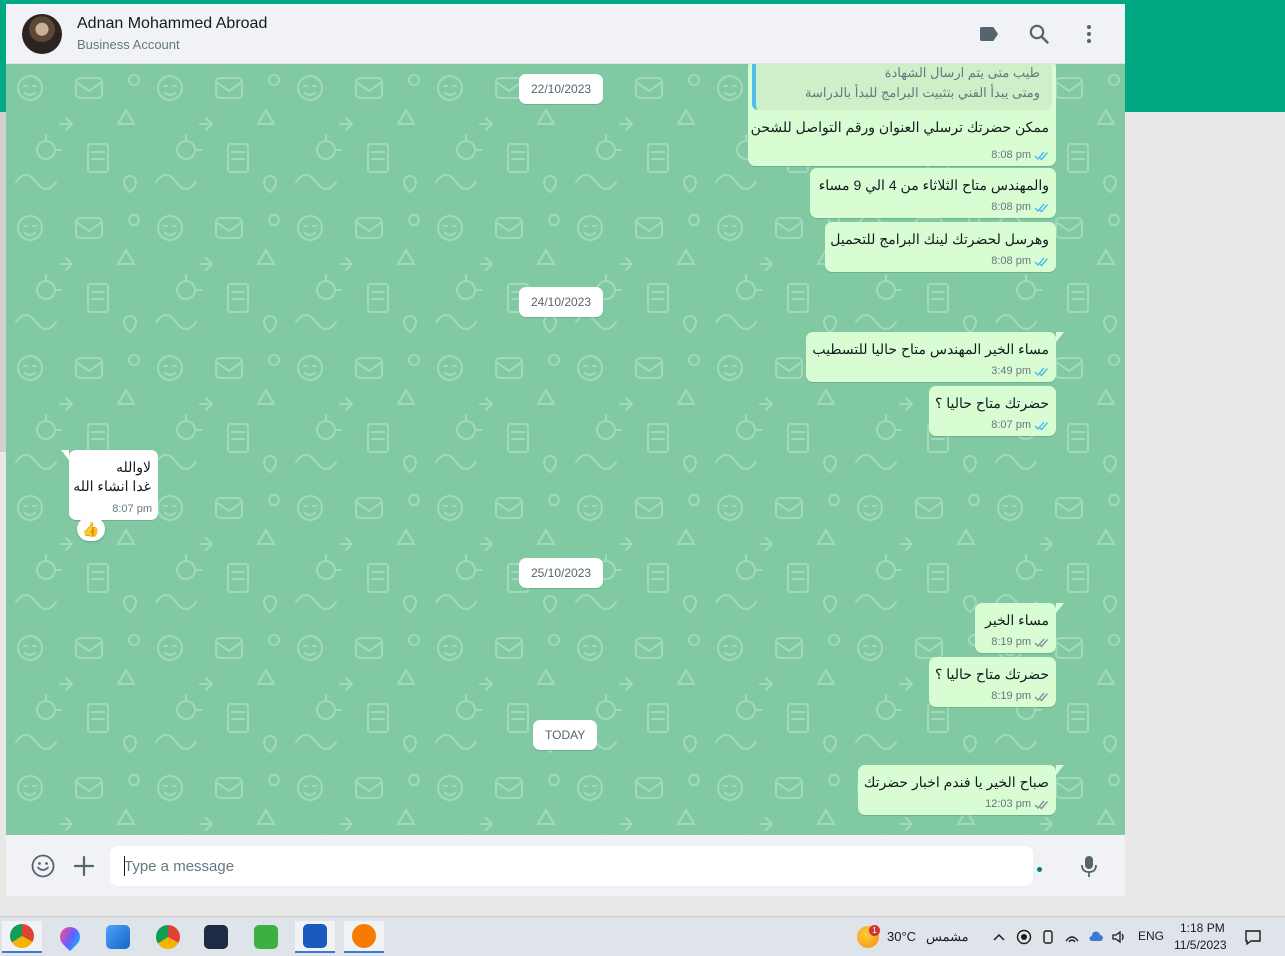 The width and height of the screenshot is (1285, 956). What do you see at coordinates (901, 936) in the screenshot?
I see `weather-temperature: 30°C` at bounding box center [901, 936].